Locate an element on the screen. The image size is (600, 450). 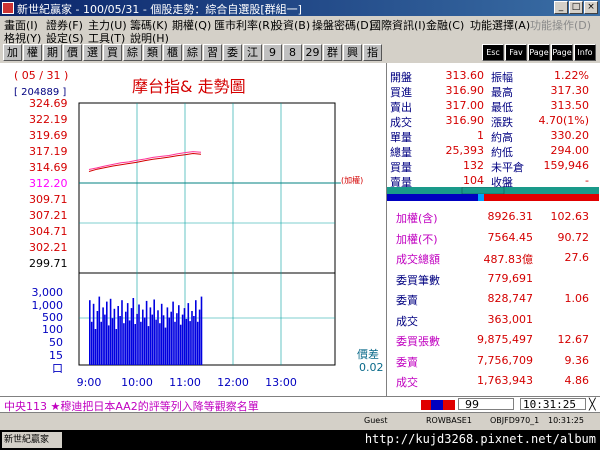
toolbar-button: 29 is located at coordinates (312, 52).